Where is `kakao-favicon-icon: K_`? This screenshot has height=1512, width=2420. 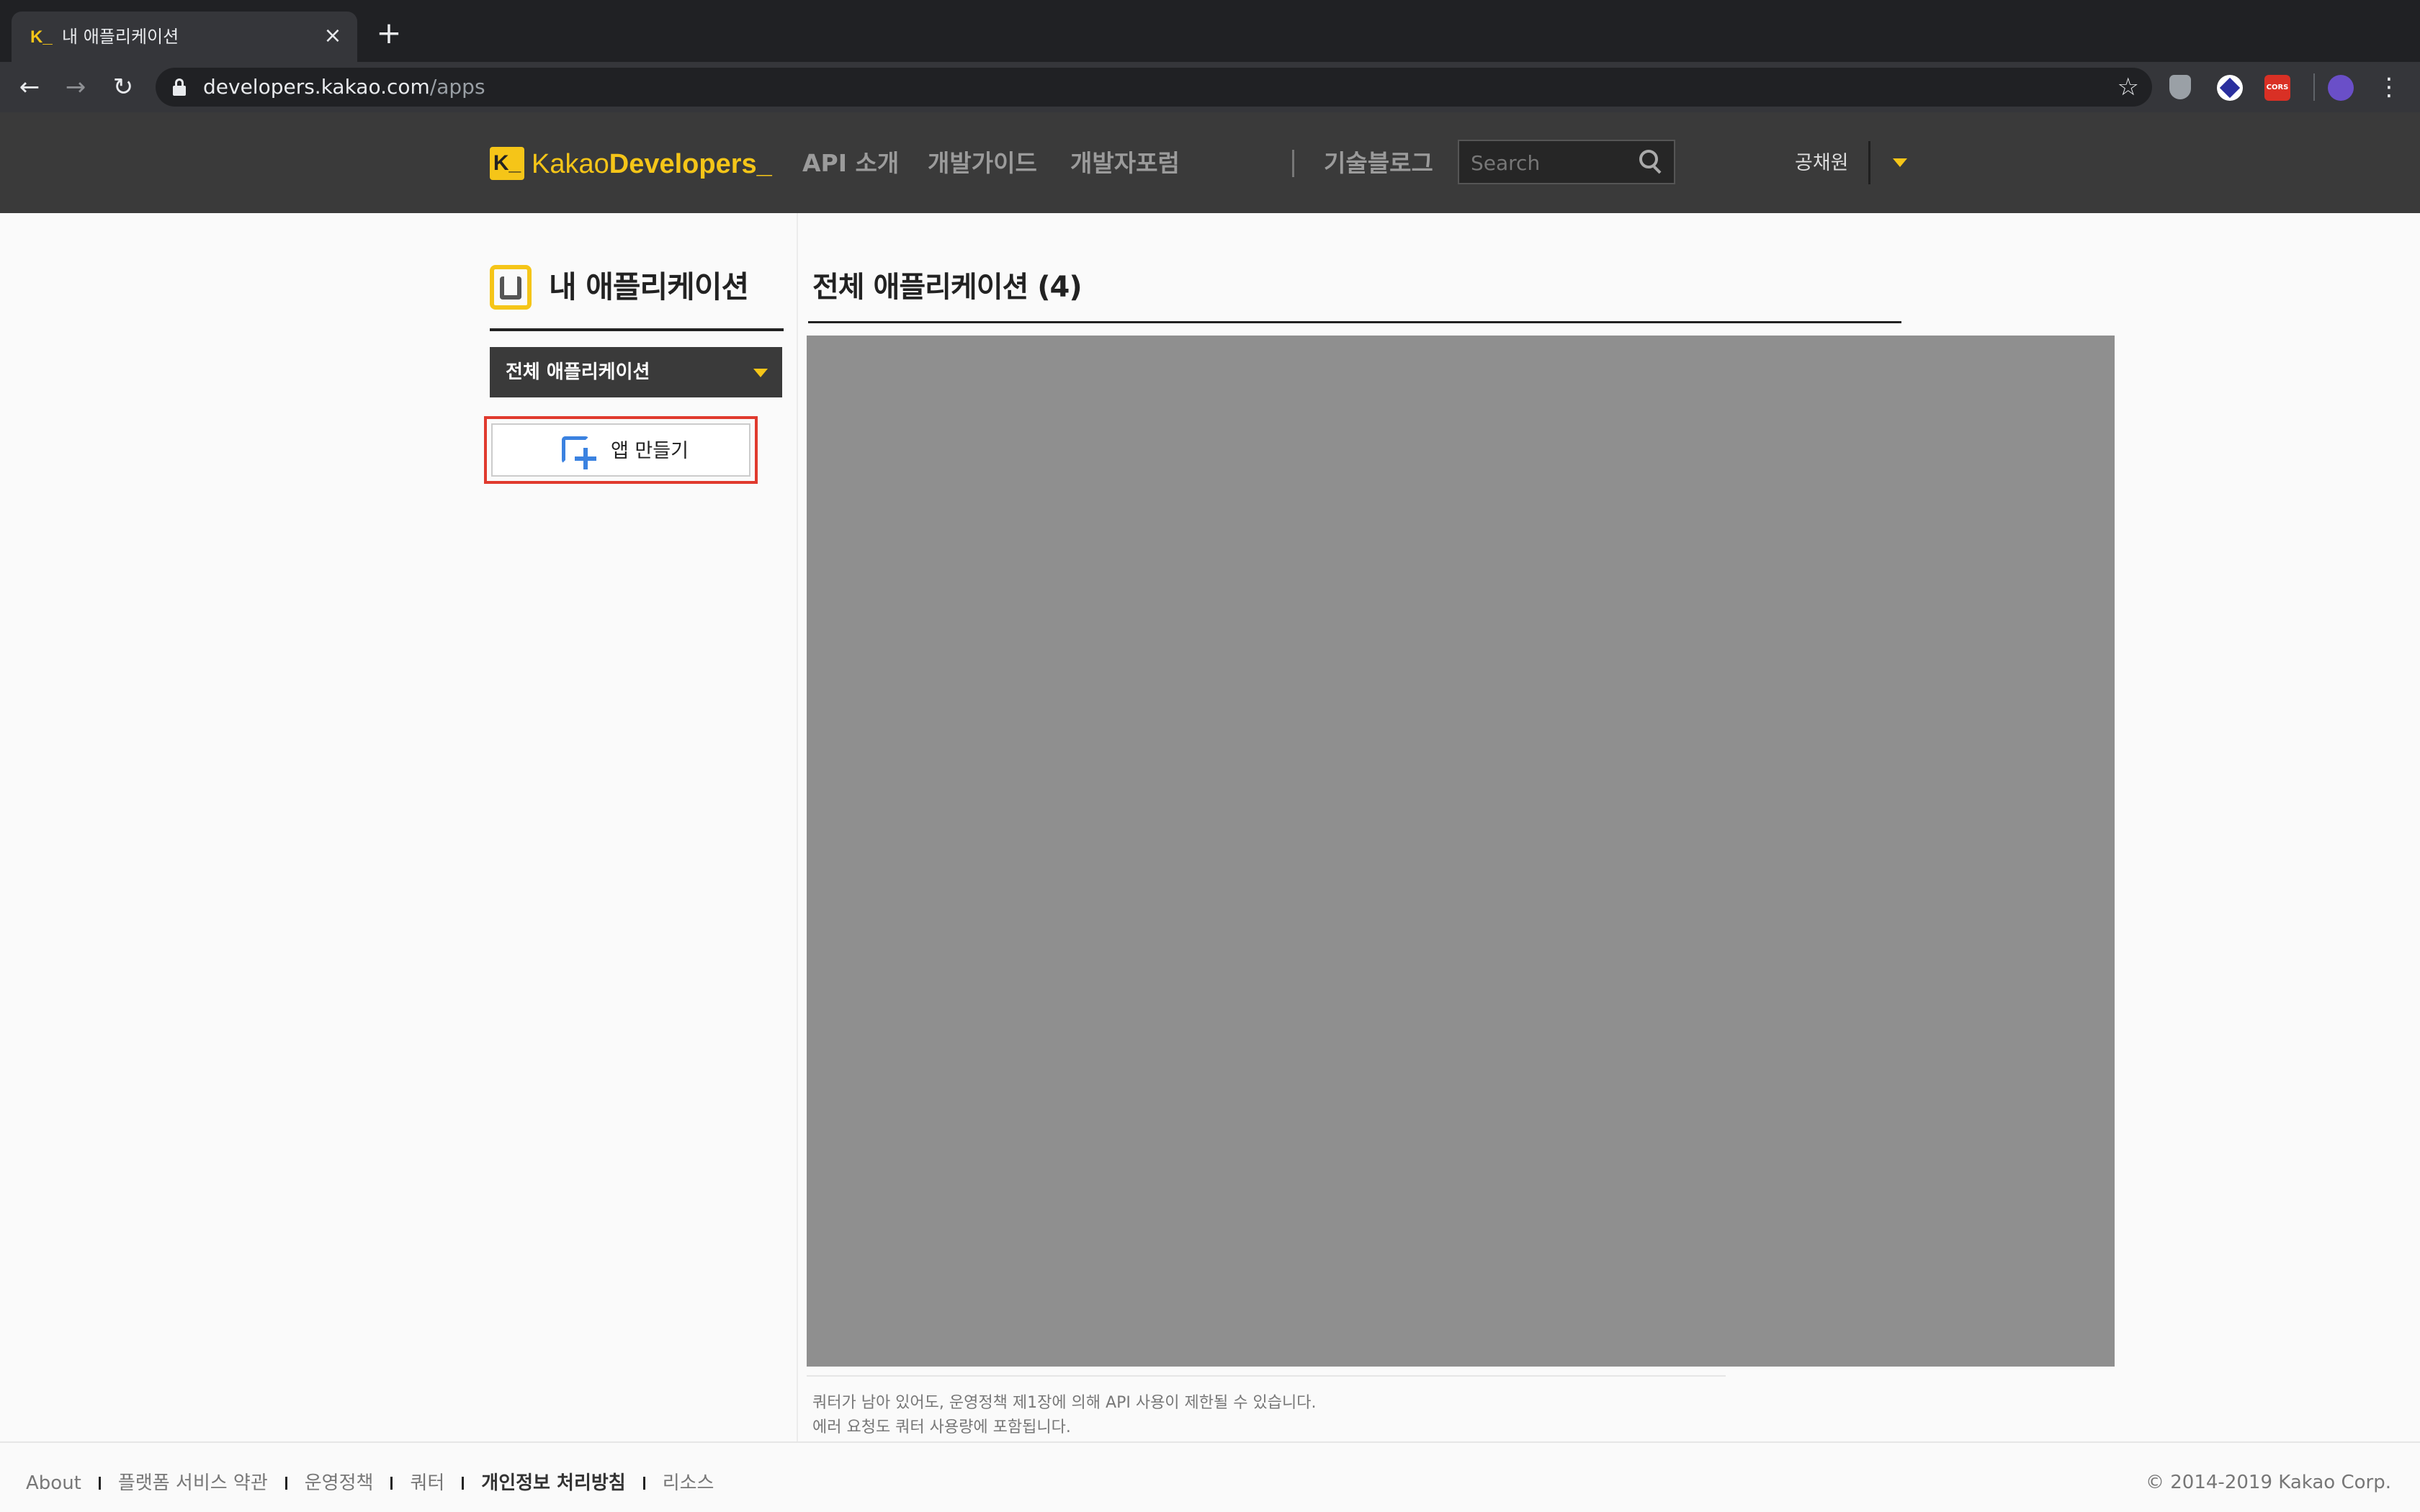 kakao-favicon-icon: K_ is located at coordinates (41, 37).